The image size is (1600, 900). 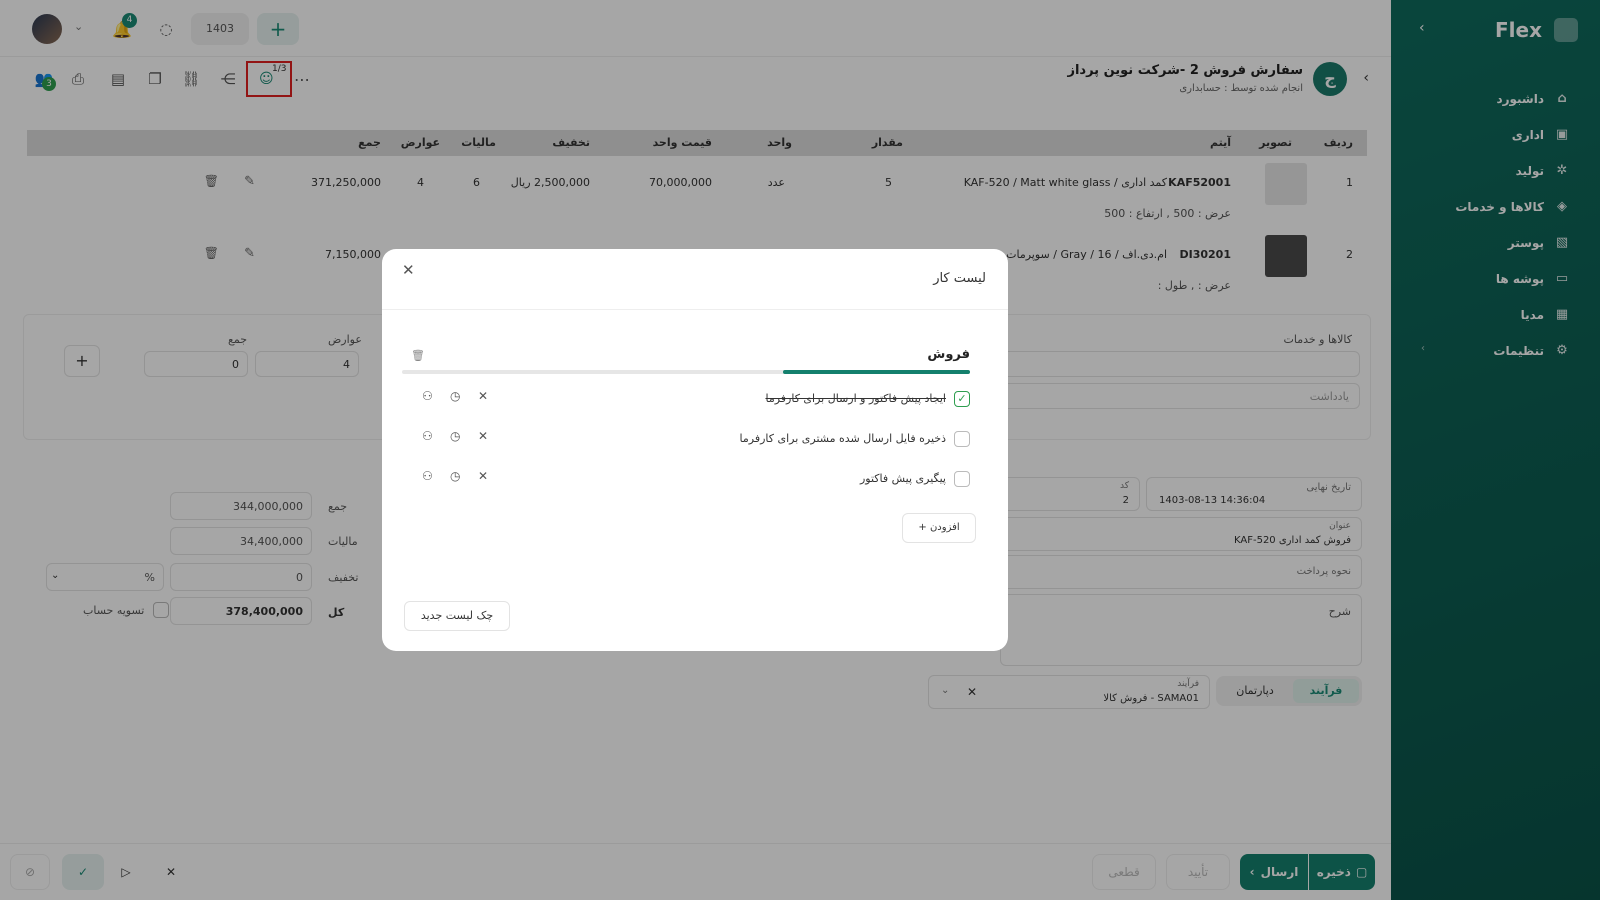 What do you see at coordinates (686, 372) in the screenshot?
I see `checklist-progress-track` at bounding box center [686, 372].